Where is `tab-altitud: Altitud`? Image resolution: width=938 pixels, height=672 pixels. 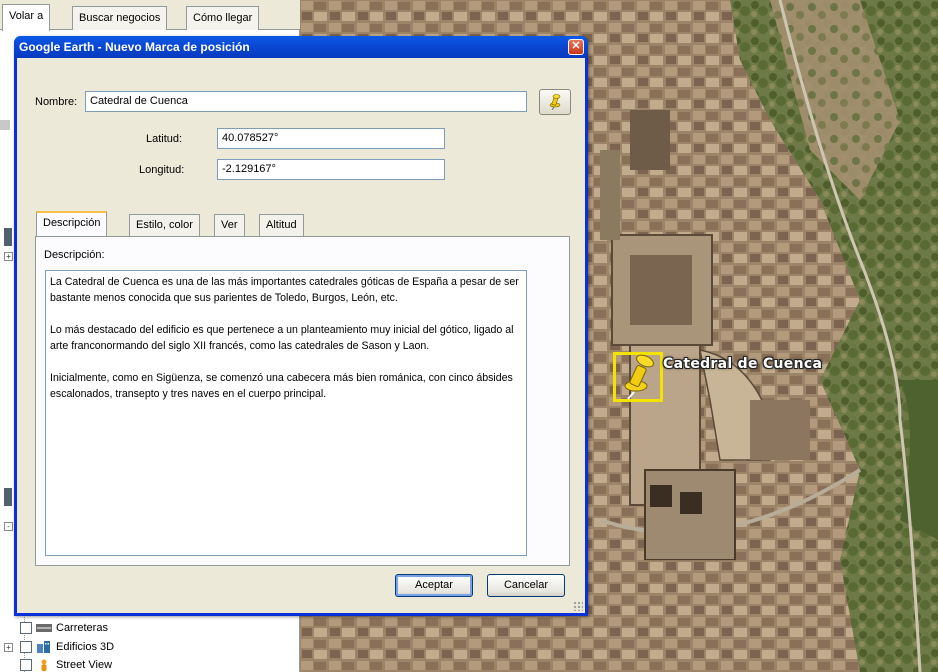 tab-altitud: Altitud is located at coordinates (281, 225).